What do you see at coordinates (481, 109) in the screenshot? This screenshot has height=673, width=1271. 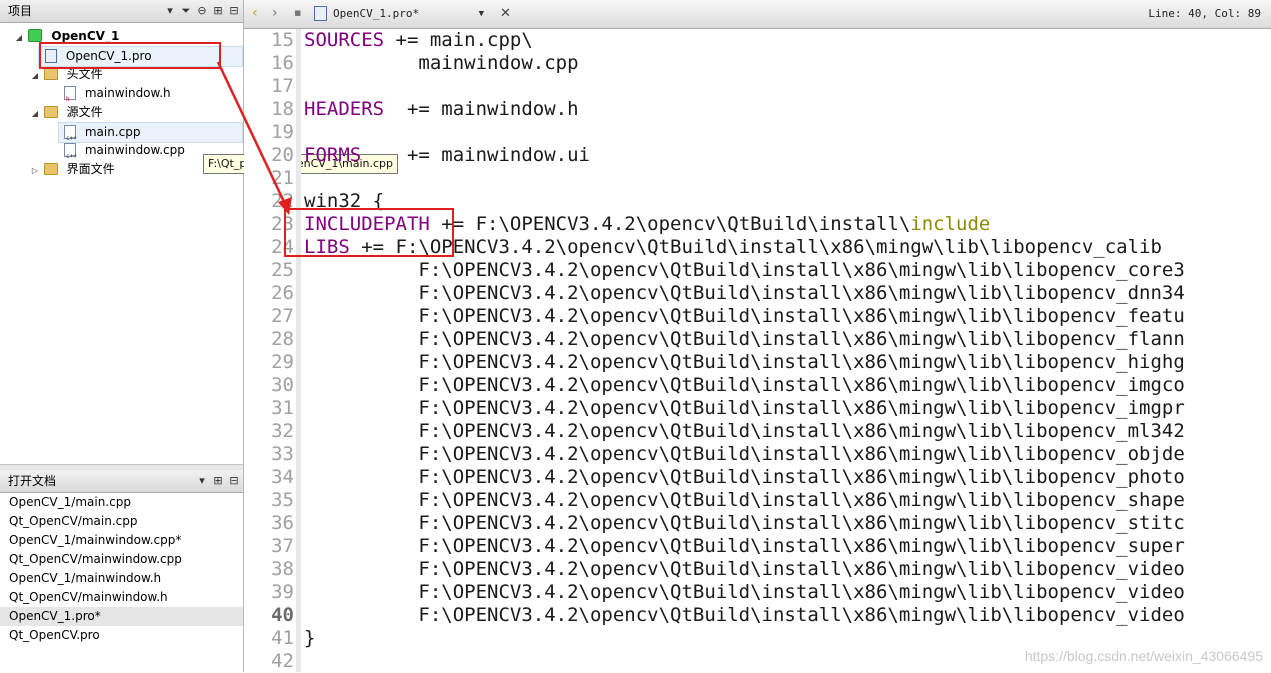 I see `code-text: += mainwindow.h` at bounding box center [481, 109].